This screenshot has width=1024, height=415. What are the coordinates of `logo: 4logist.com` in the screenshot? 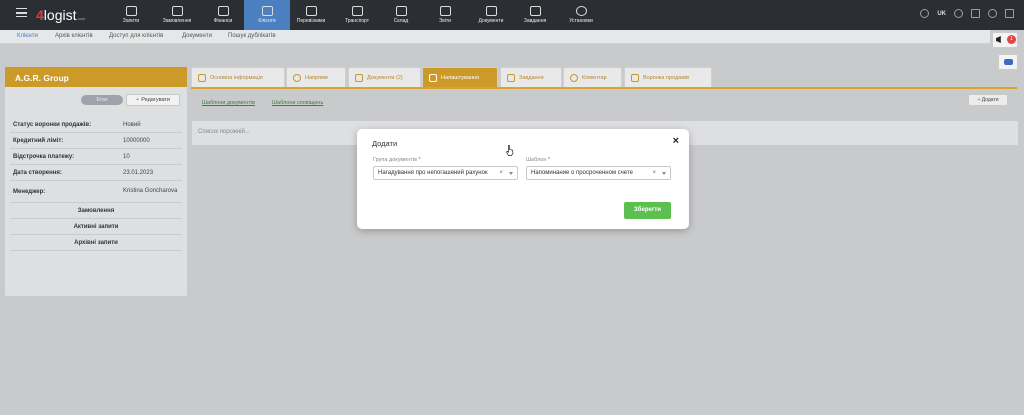 It's located at (60, 15).